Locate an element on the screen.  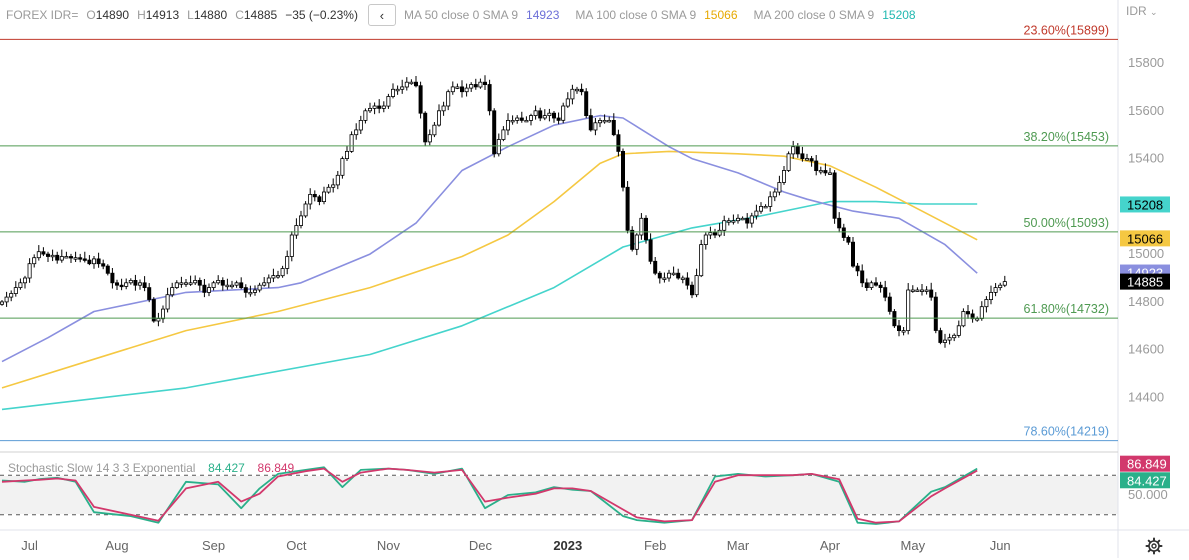
time-tick-label: Sep is located at coordinates (213, 545).